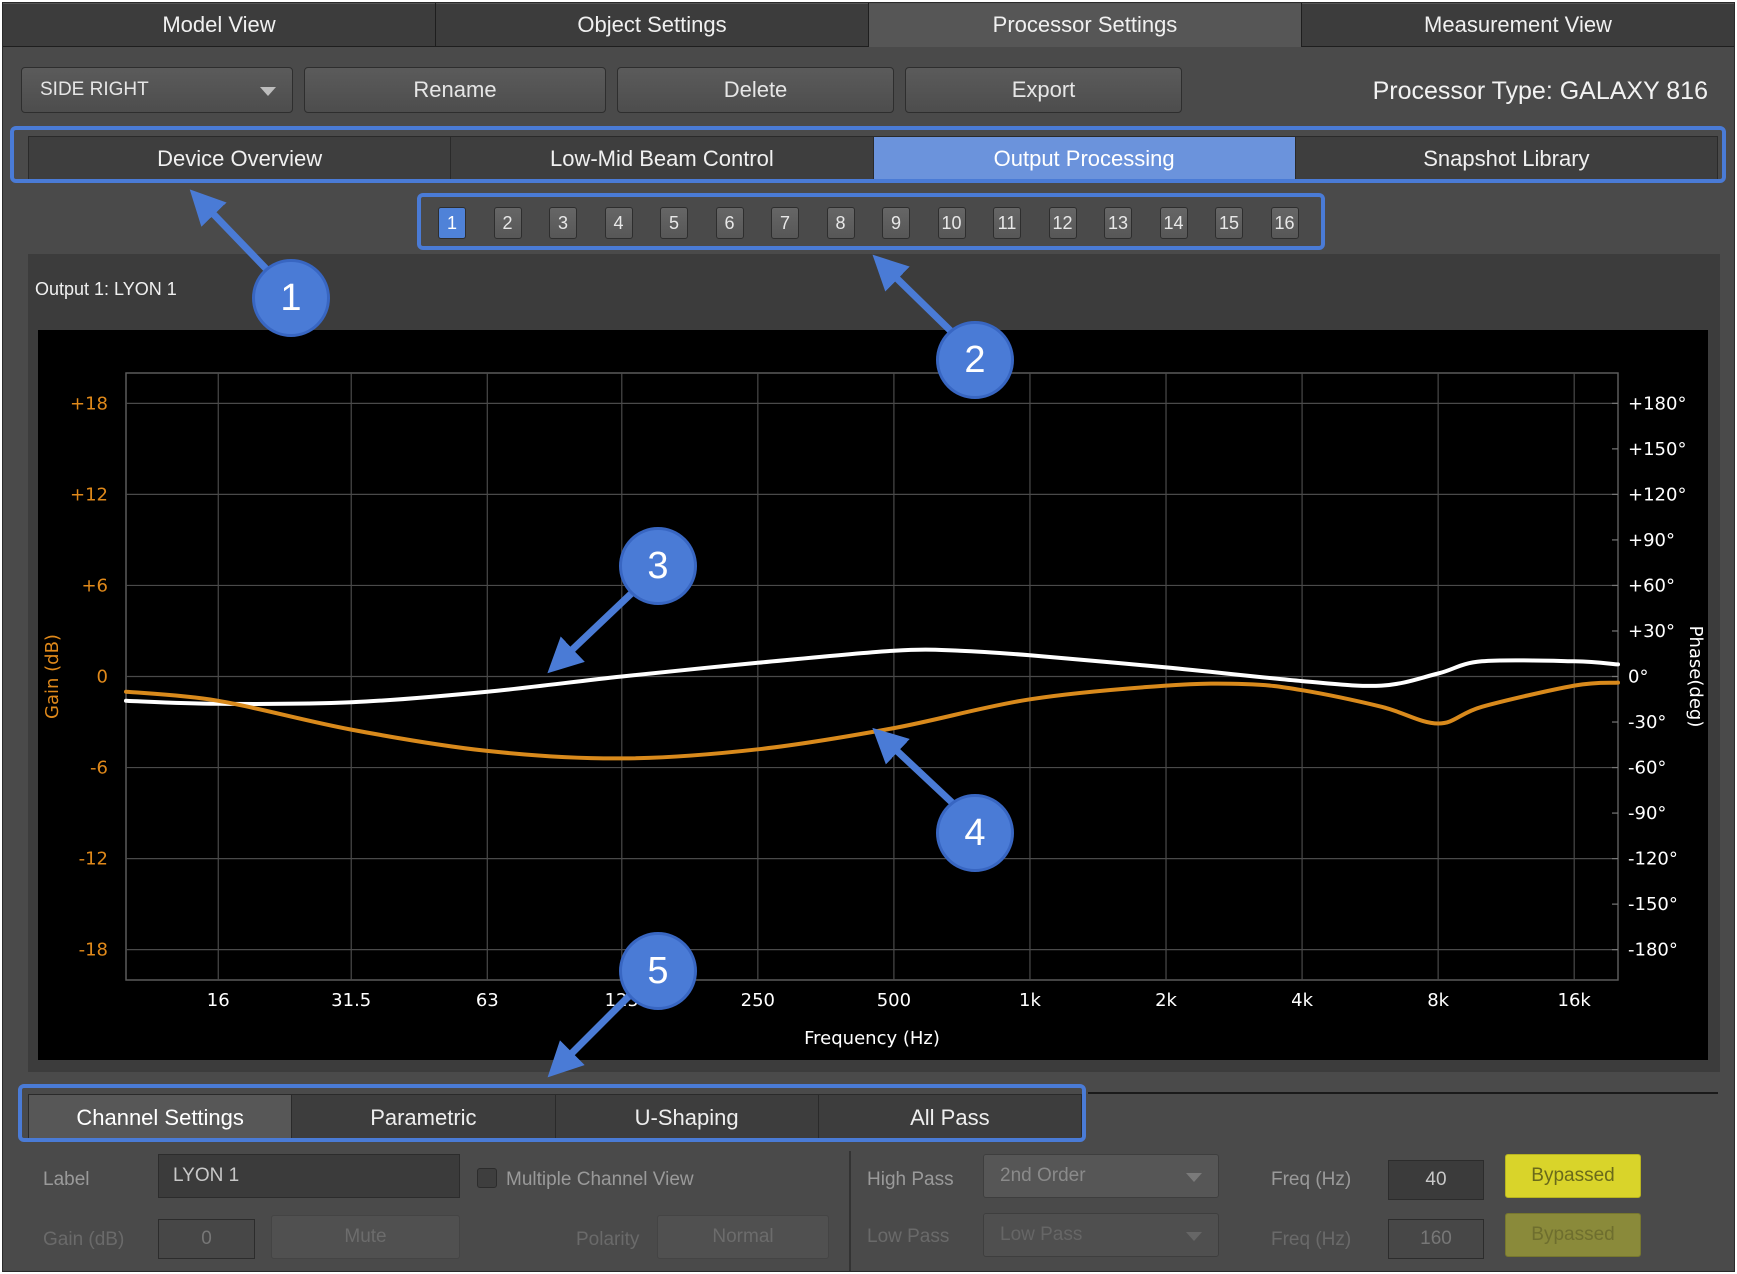 The height and width of the screenshot is (1274, 1737). I want to click on export-button: Export, so click(1043, 90).